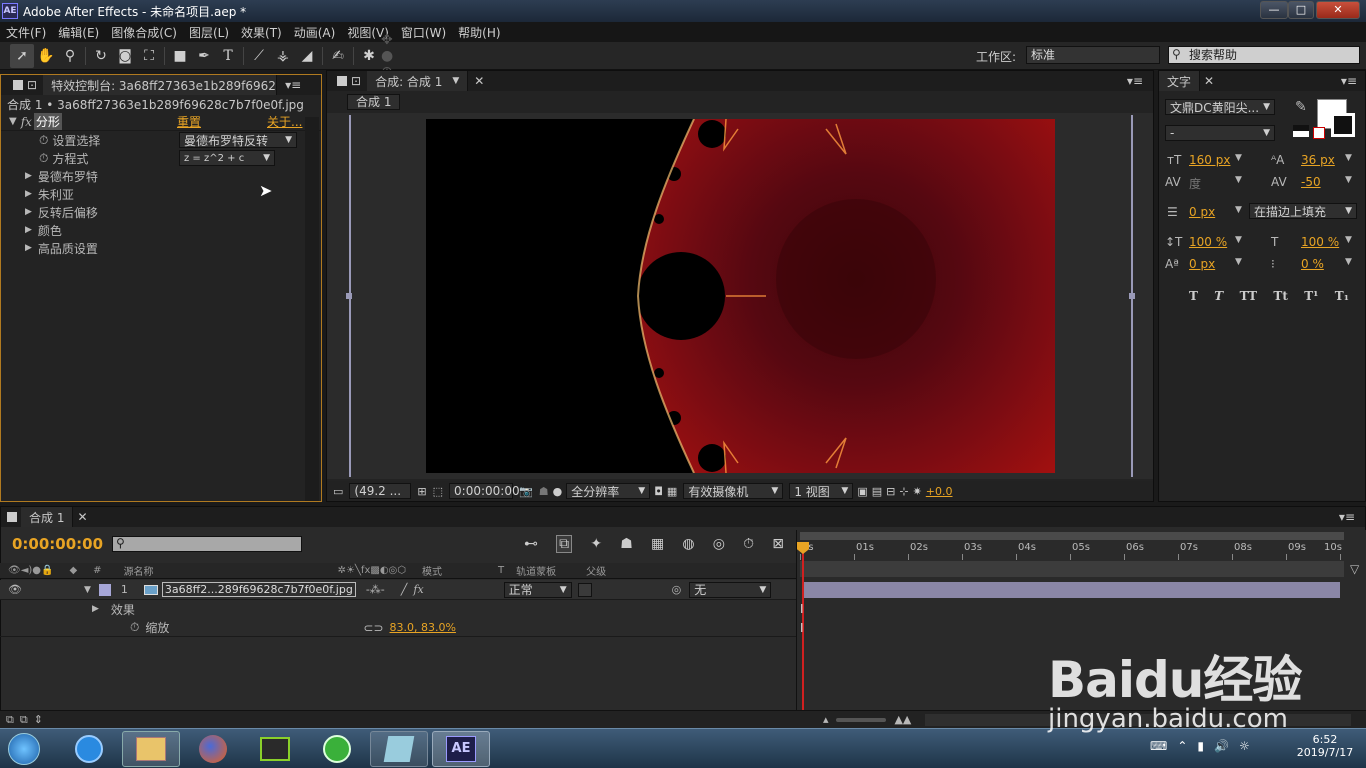 The image size is (1366, 768). Describe the element at coordinates (259, 56) in the screenshot. I see `brush-tool-icon: ⟋` at that location.